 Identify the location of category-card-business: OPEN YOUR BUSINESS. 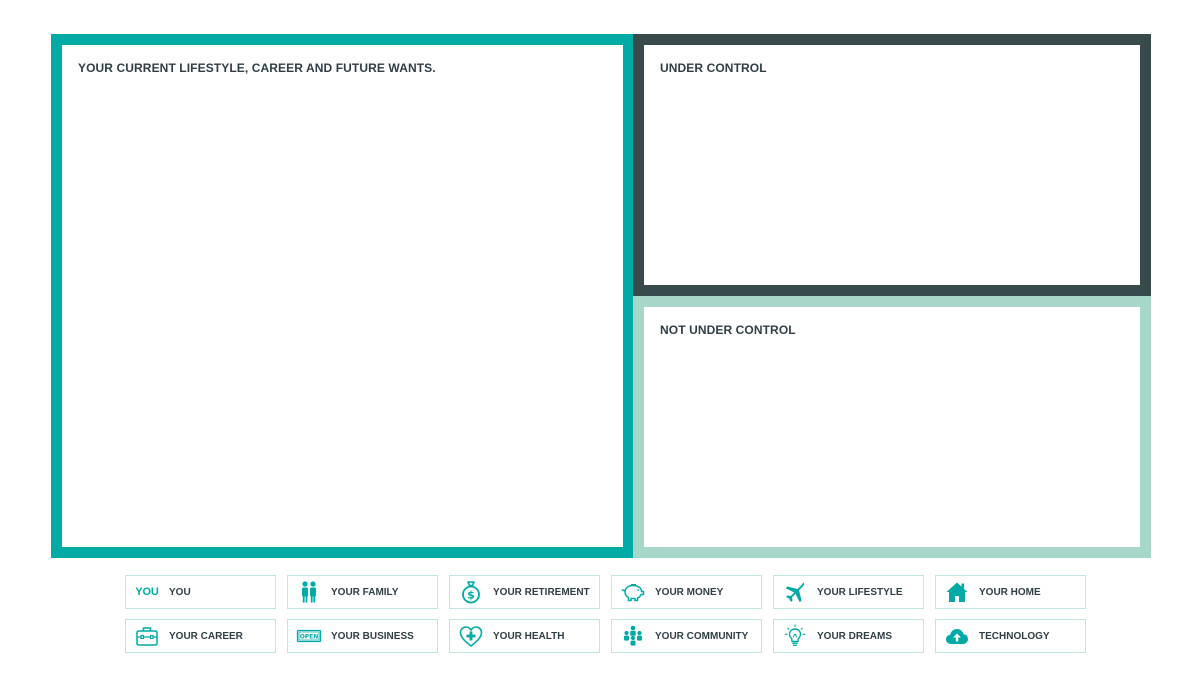
(362, 636).